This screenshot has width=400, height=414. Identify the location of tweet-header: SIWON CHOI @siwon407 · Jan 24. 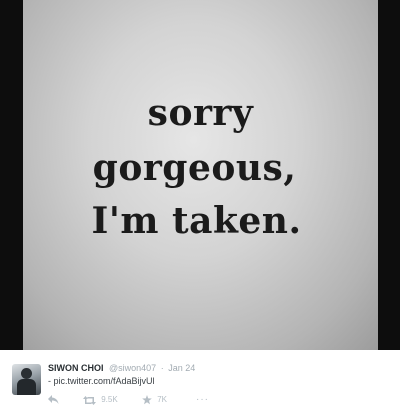
(121, 368).